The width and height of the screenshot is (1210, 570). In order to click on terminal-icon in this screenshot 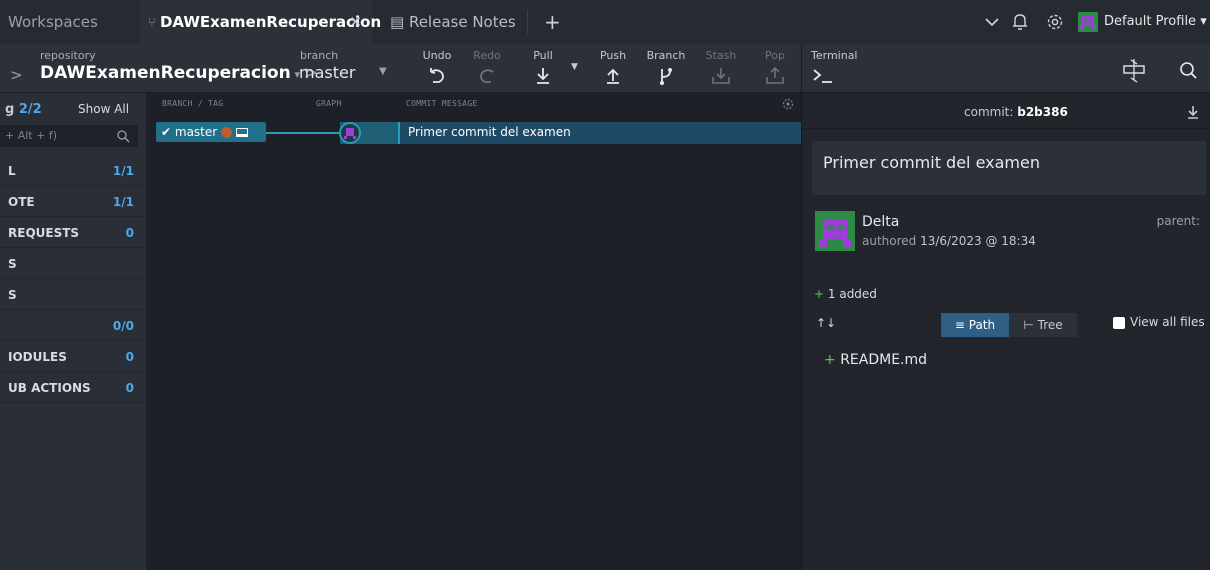, I will do `click(824, 76)`.